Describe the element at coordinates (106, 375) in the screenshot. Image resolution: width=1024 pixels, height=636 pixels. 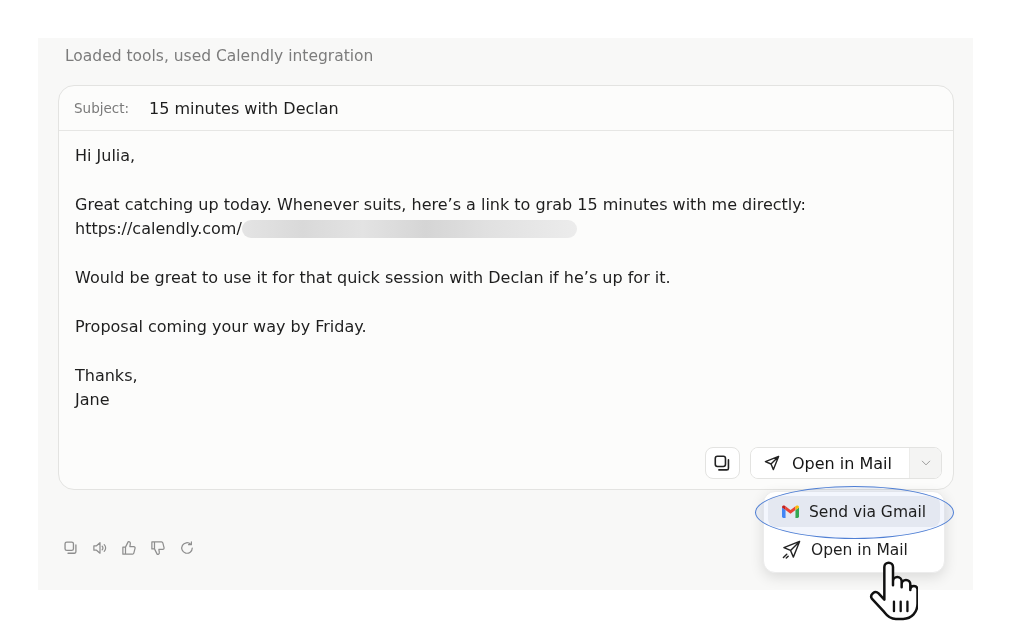
I see `email-body-text: Thanks,` at that location.